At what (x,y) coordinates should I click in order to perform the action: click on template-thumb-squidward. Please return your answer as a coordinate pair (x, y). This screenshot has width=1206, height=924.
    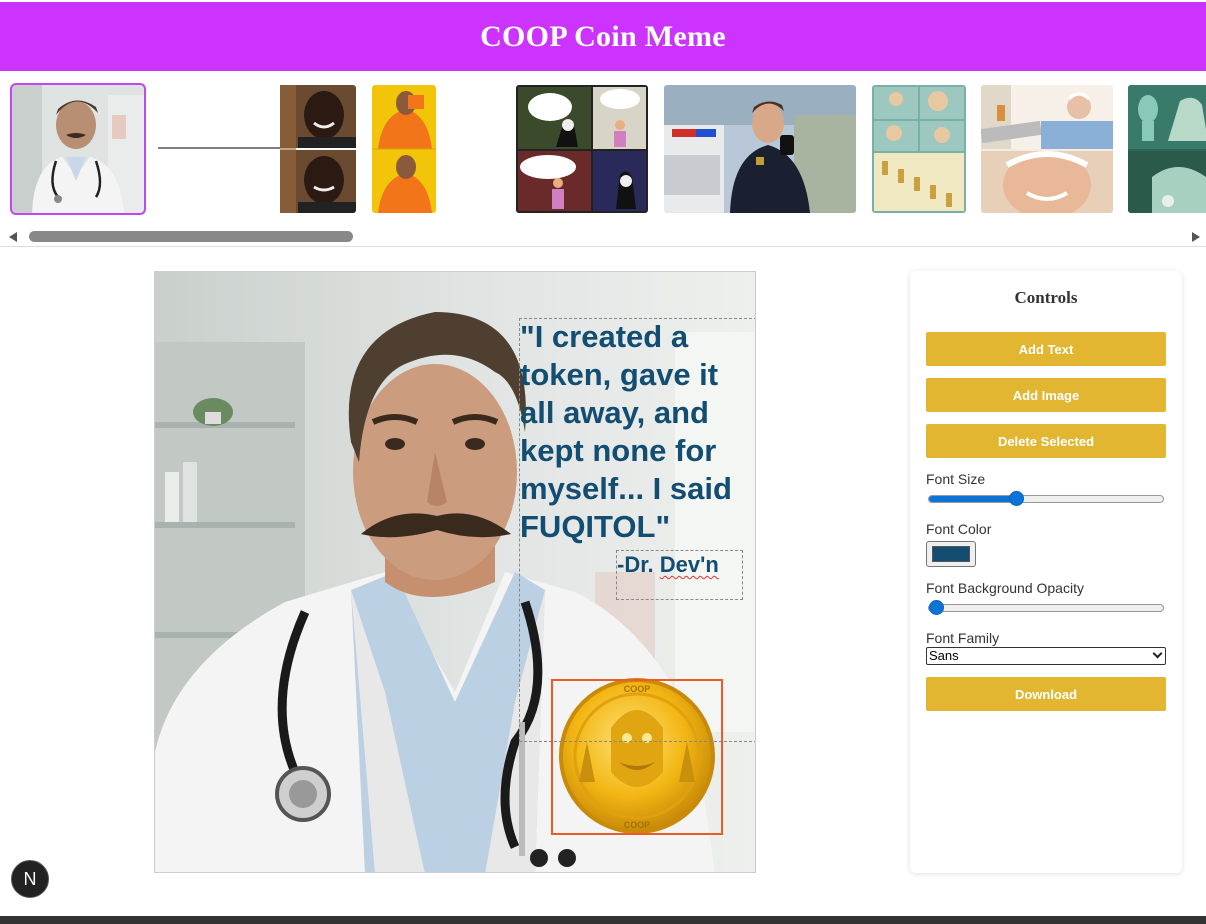
    Looking at the image, I should click on (1167, 149).